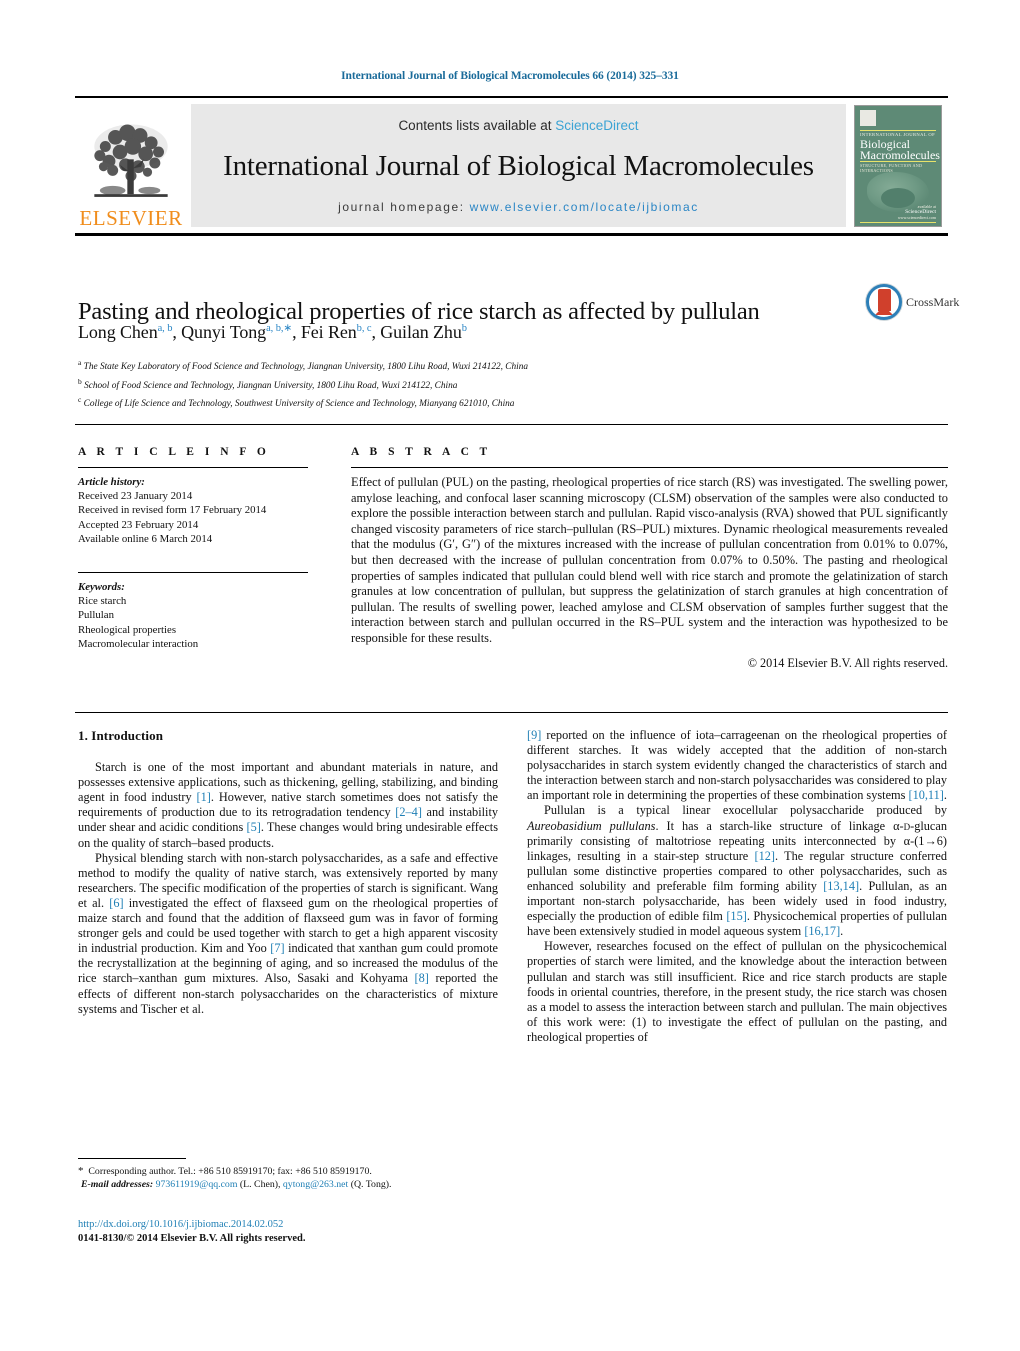 The height and width of the screenshot is (1351, 1020). I want to click on article-info-rule, so click(193, 467).